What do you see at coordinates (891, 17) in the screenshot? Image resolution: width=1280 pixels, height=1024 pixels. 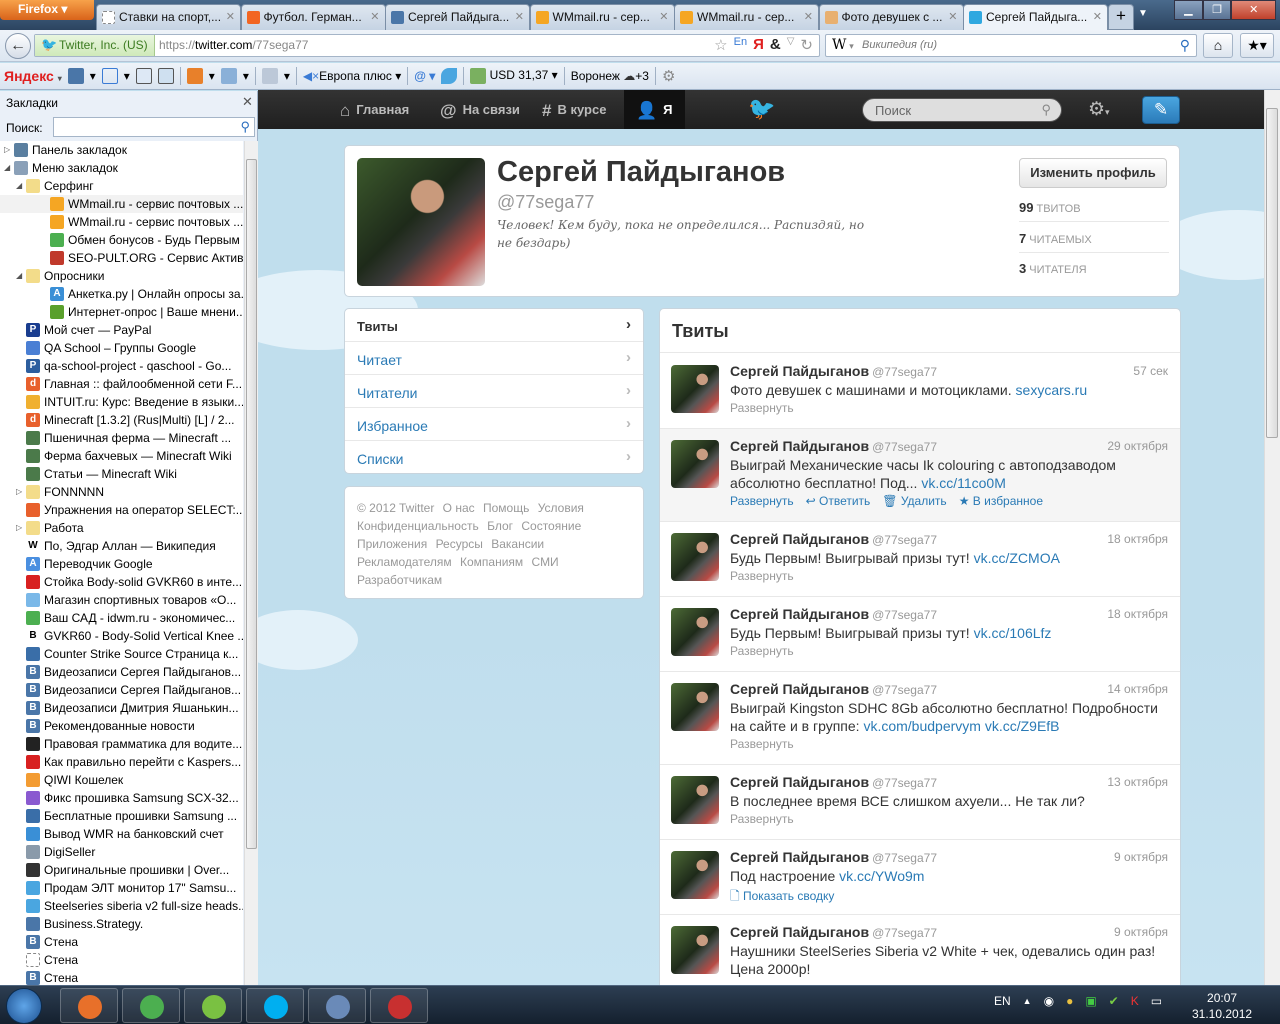 I see `browser-tab: Фото девушек с ... ✕` at bounding box center [891, 17].